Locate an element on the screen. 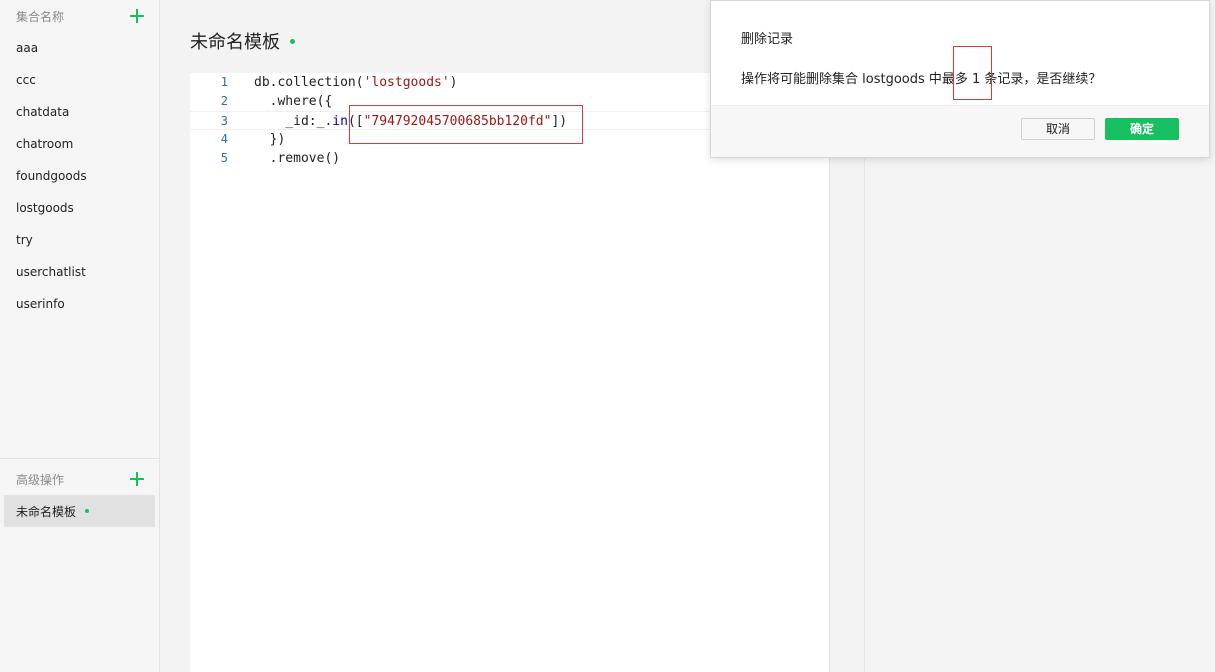 Image resolution: width=1215 pixels, height=672 pixels. dialog-title: 删除记录 is located at coordinates (767, 39).